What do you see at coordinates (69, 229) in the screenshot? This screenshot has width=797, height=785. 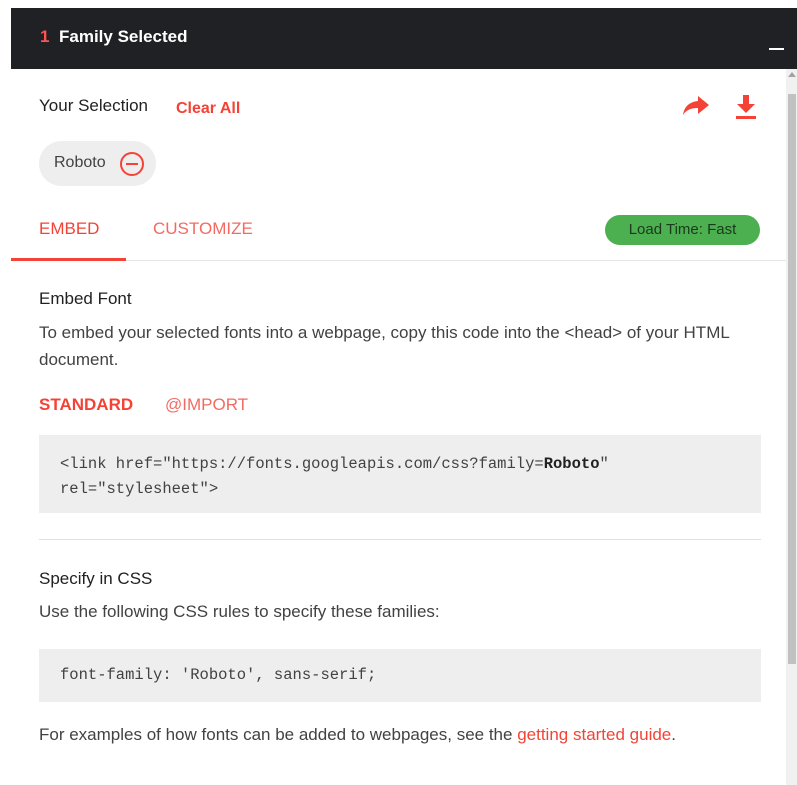 I see `tab-embed: EMBED` at bounding box center [69, 229].